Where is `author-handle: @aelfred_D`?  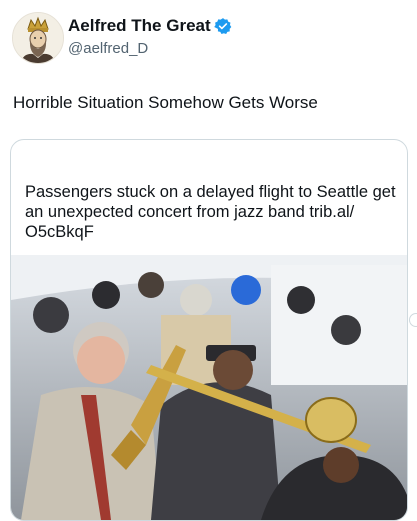 author-handle: @aelfred_D is located at coordinates (150, 49).